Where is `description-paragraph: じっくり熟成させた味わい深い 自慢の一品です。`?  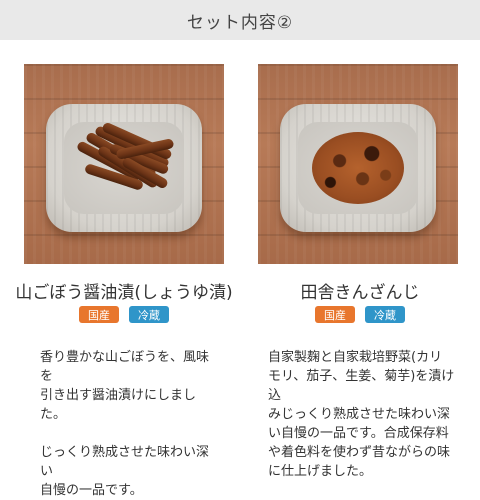
description-paragraph: じっくり熟成させた味わい深い 自慢の一品です。 is located at coordinates (125, 471).